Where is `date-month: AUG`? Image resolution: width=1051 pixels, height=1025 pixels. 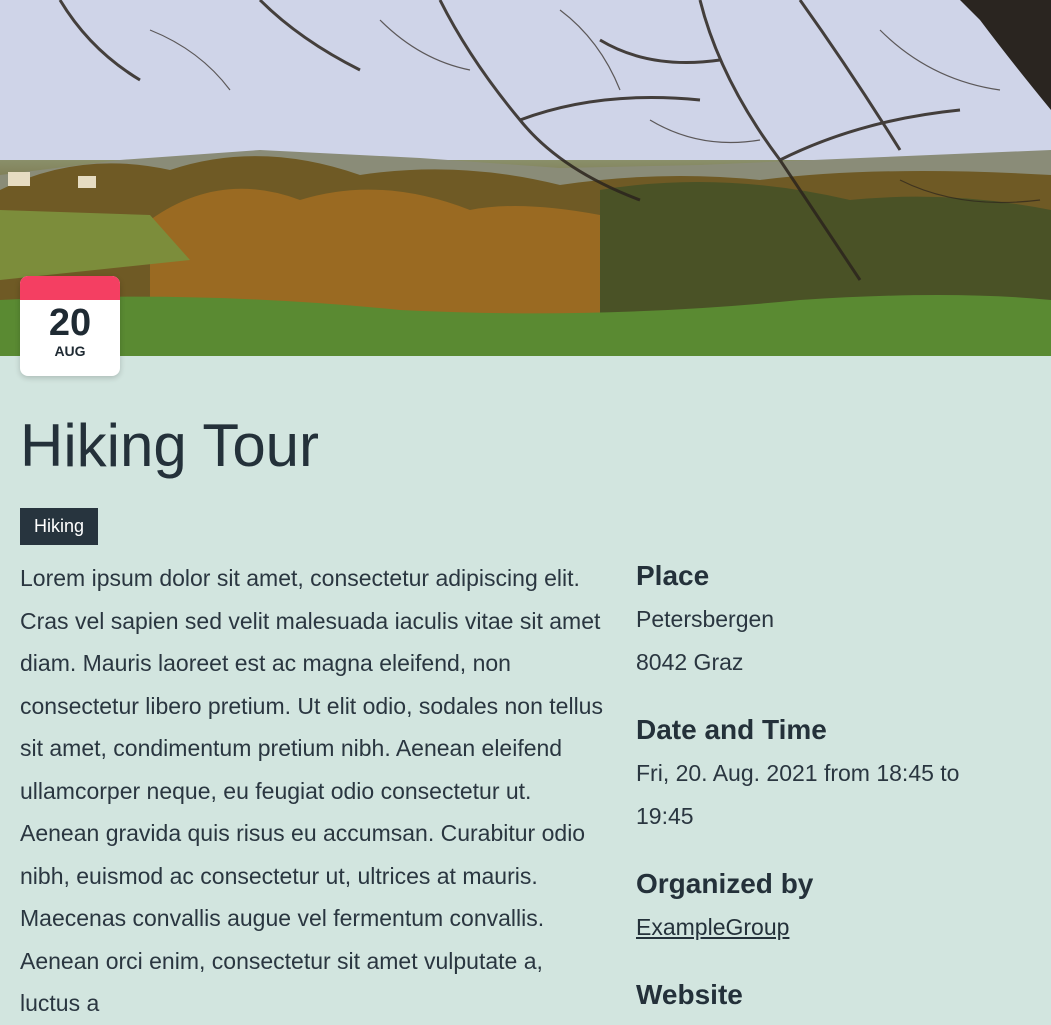 date-month: AUG is located at coordinates (70, 351).